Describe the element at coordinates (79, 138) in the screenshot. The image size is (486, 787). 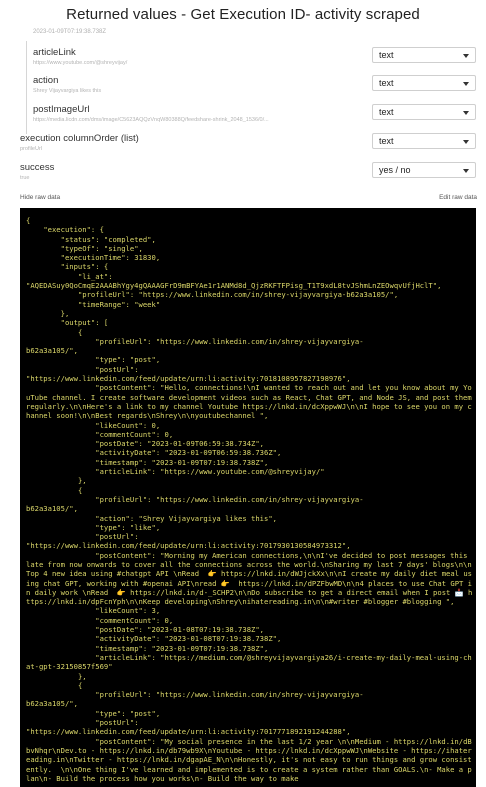
I see `field-label: execution columnOrder (list)` at that location.